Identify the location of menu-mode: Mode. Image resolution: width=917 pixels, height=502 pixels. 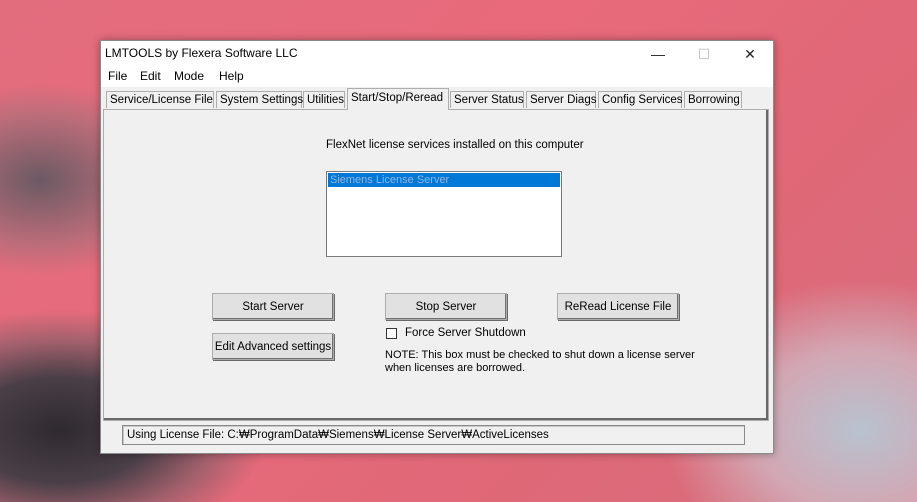
(189, 76).